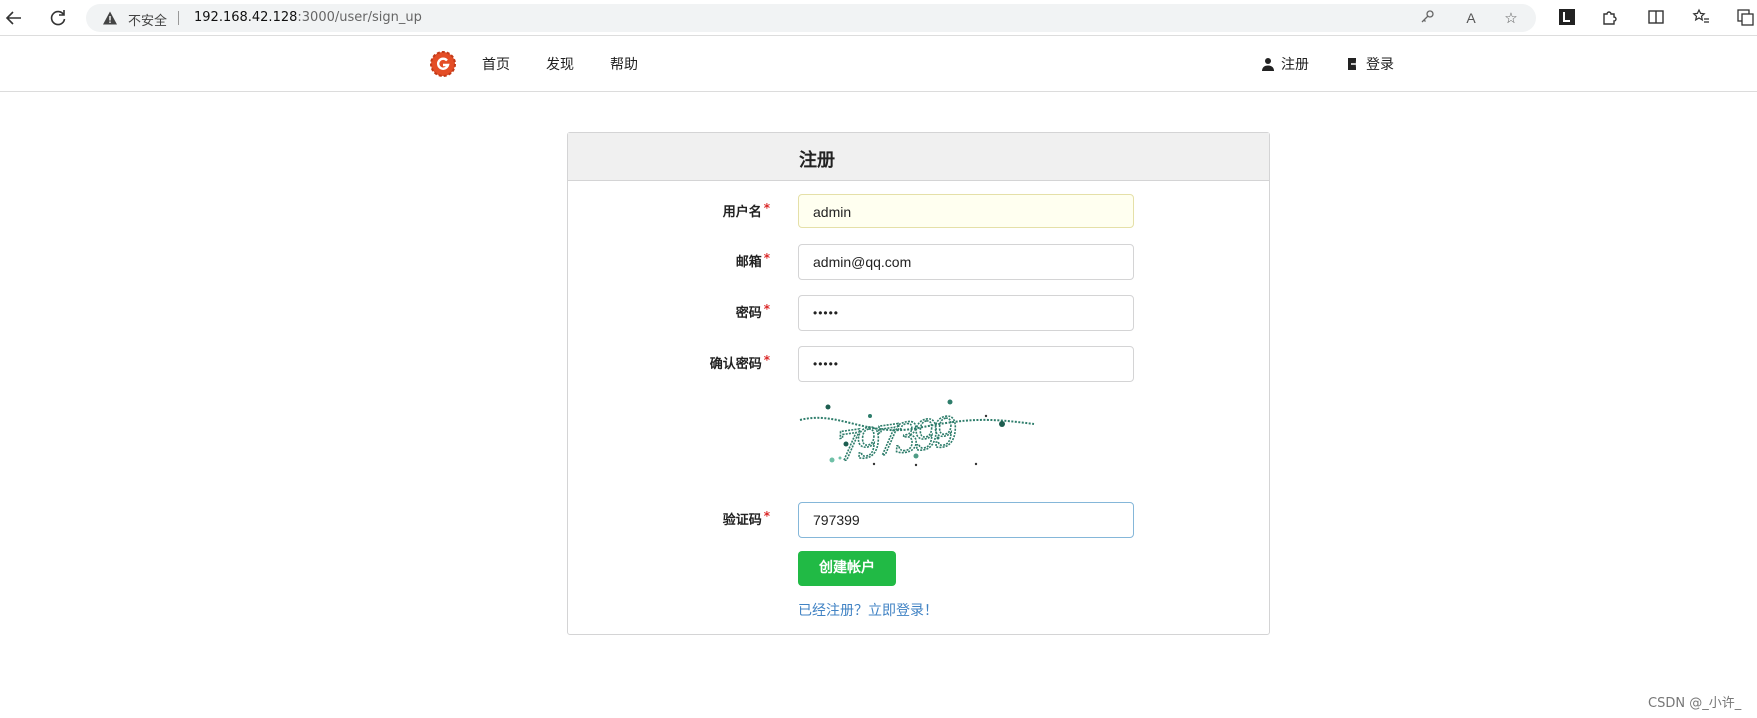 This screenshot has height=718, width=1757. Describe the element at coordinates (1745, 18) in the screenshot. I see `collections-icon` at that location.